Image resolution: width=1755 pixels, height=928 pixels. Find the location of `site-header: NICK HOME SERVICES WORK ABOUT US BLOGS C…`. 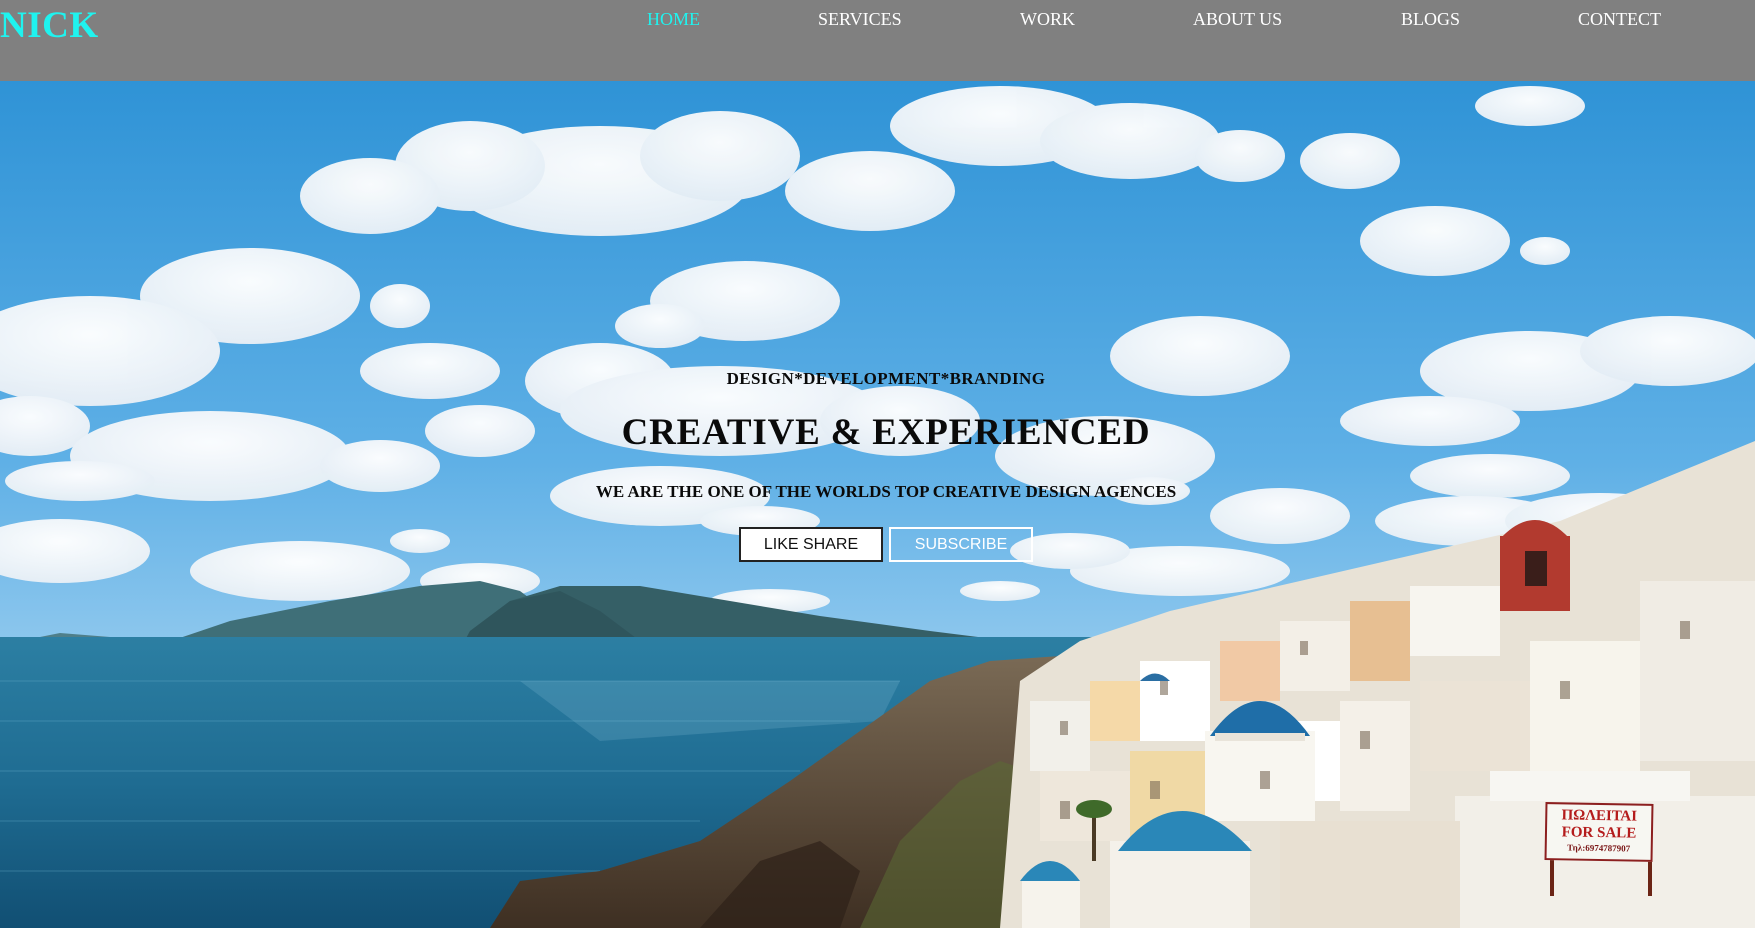

site-header: NICK HOME SERVICES WORK ABOUT US BLOGS C… is located at coordinates (877, 40).